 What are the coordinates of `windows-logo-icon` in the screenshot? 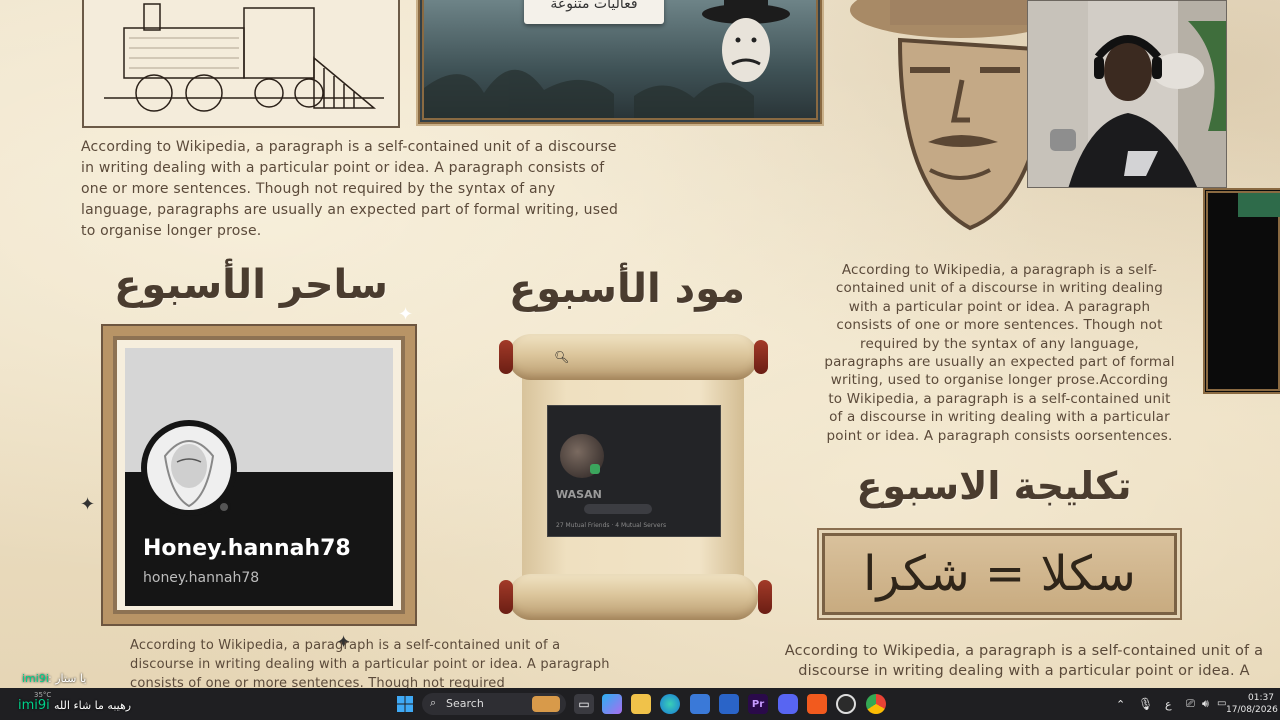 It's located at (405, 704).